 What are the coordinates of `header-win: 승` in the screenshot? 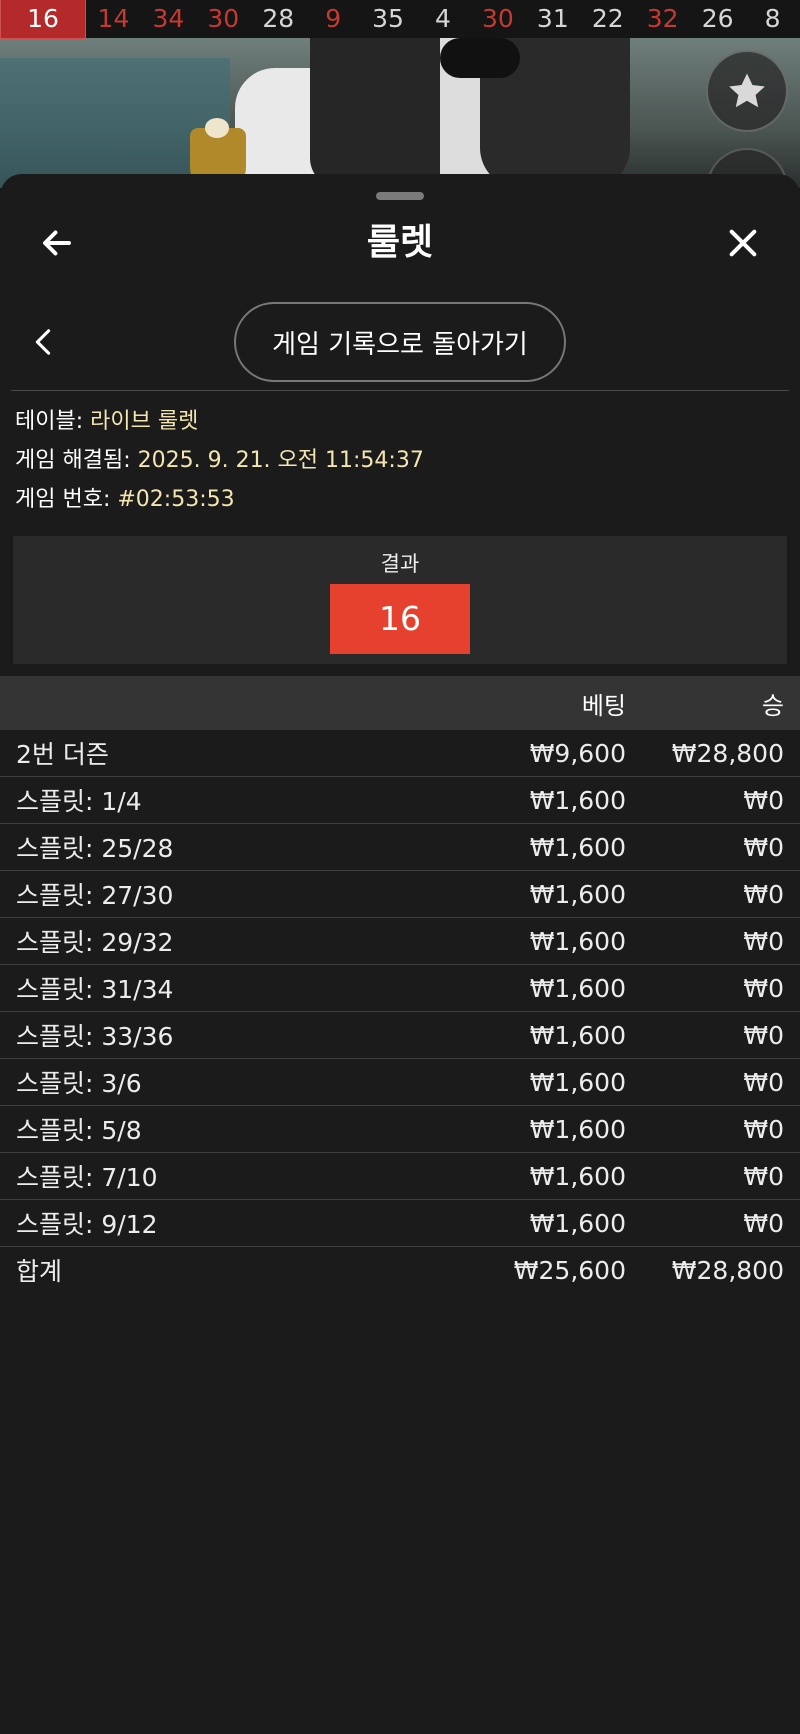 It's located at (772, 705).